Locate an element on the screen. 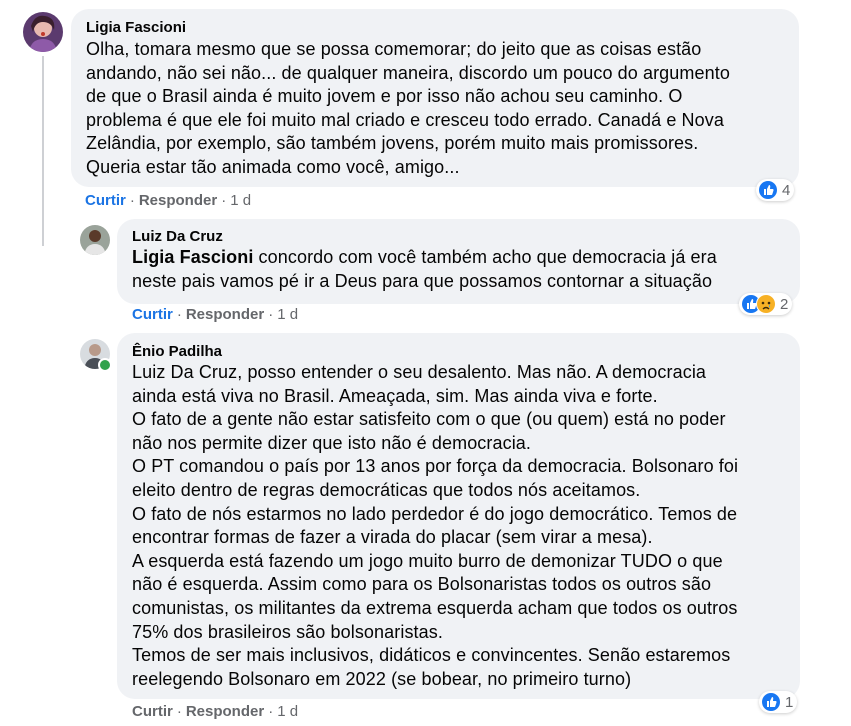 Image resolution: width=851 pixels, height=726 pixels. thread-line is located at coordinates (43, 151).